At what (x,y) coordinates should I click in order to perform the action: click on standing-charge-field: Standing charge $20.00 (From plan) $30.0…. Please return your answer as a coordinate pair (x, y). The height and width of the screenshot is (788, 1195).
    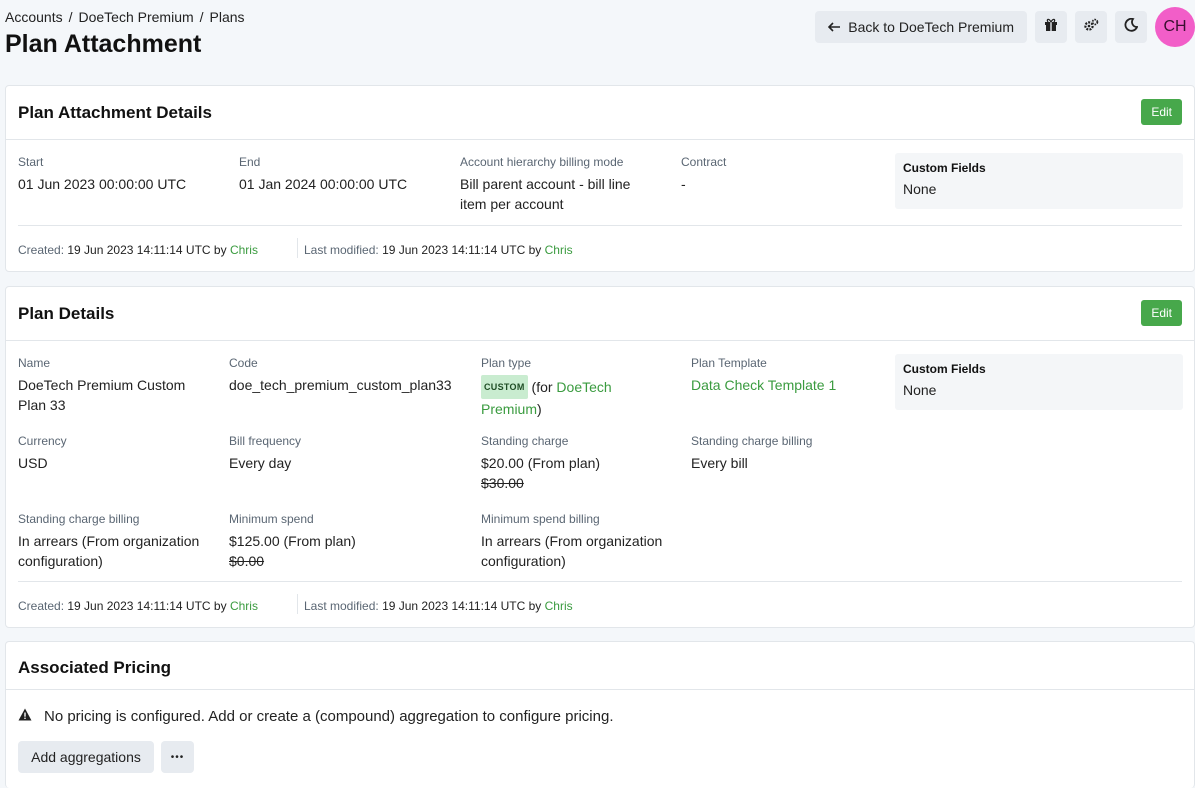
    Looking at the image, I should click on (576, 463).